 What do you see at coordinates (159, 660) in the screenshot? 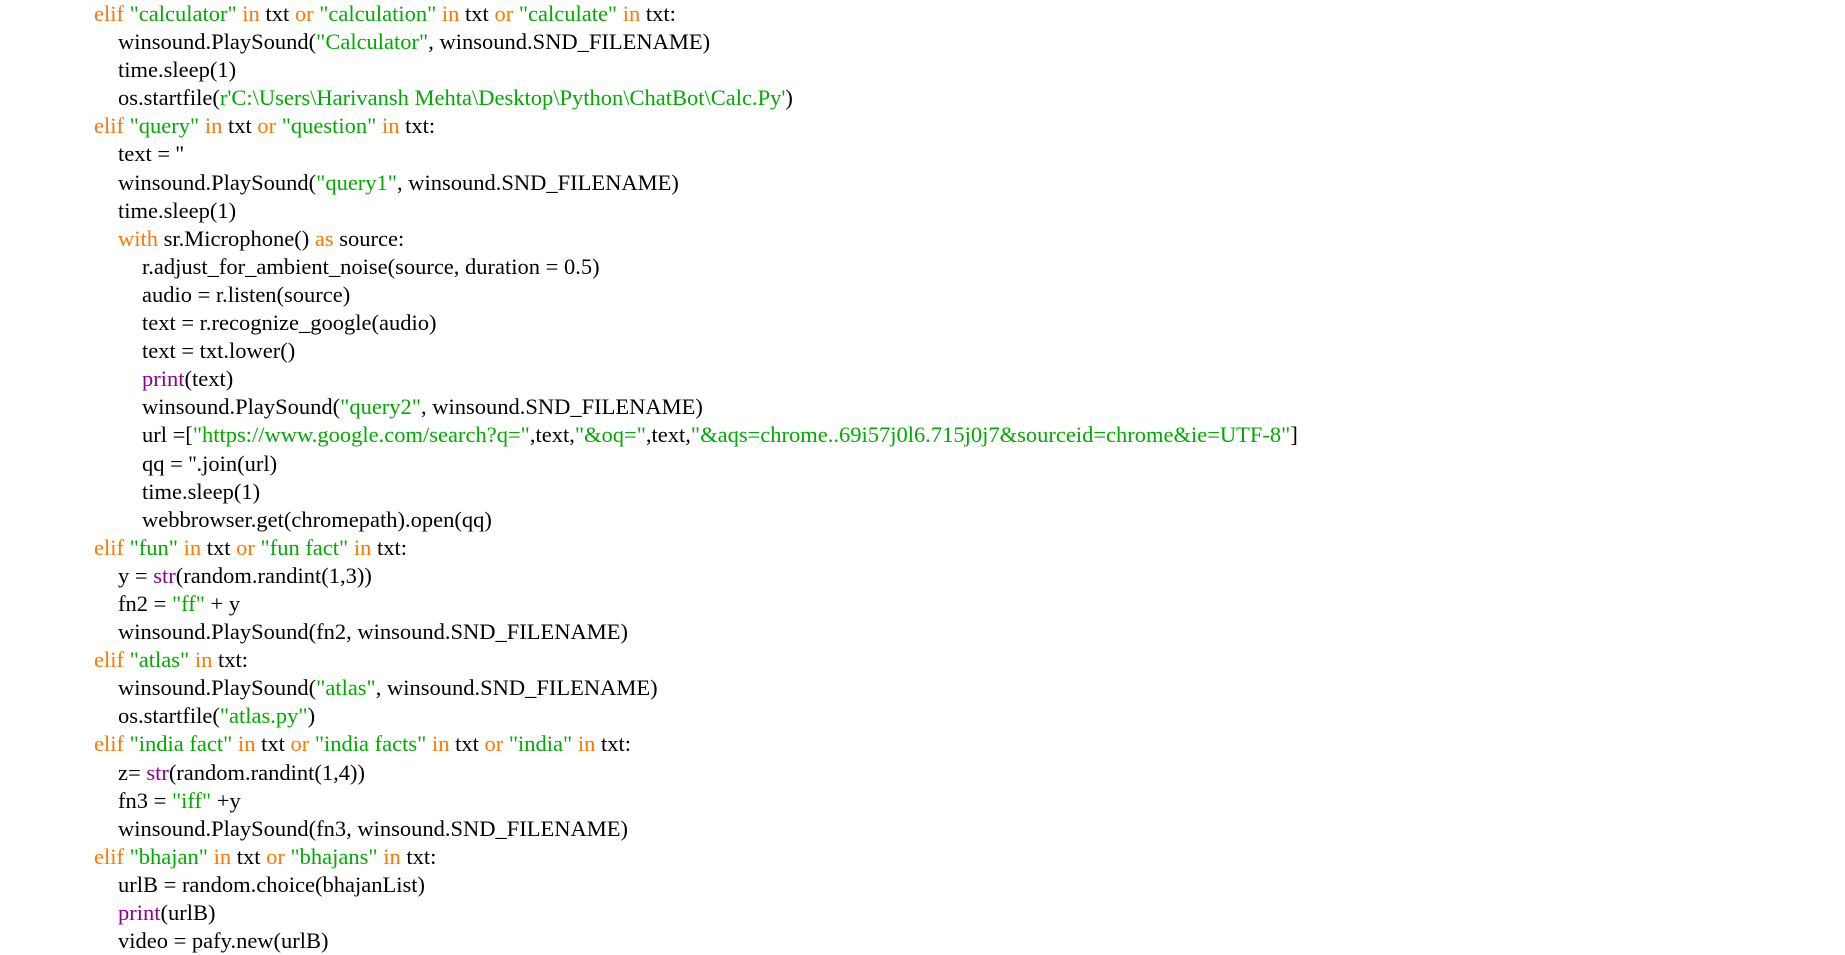
I see `string-token: "atlas"` at bounding box center [159, 660].